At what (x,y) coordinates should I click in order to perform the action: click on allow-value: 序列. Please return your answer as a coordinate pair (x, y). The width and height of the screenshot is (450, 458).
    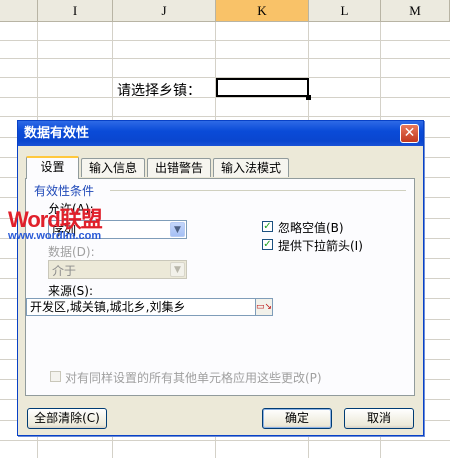
    Looking at the image, I should click on (64, 231).